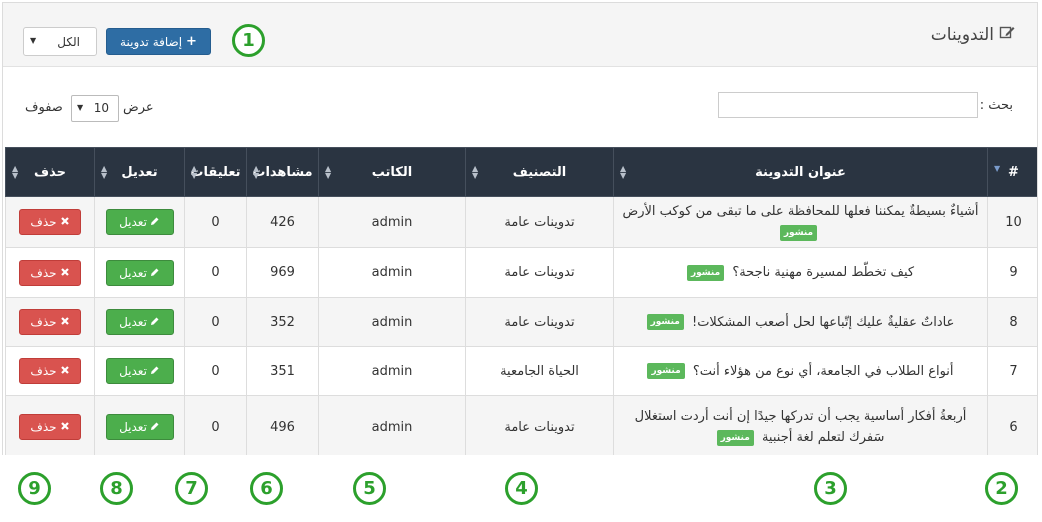 Image resolution: width=1042 pixels, height=522 pixels. Describe the element at coordinates (973, 34) in the screenshot. I see `page-title: التدوينات` at that location.